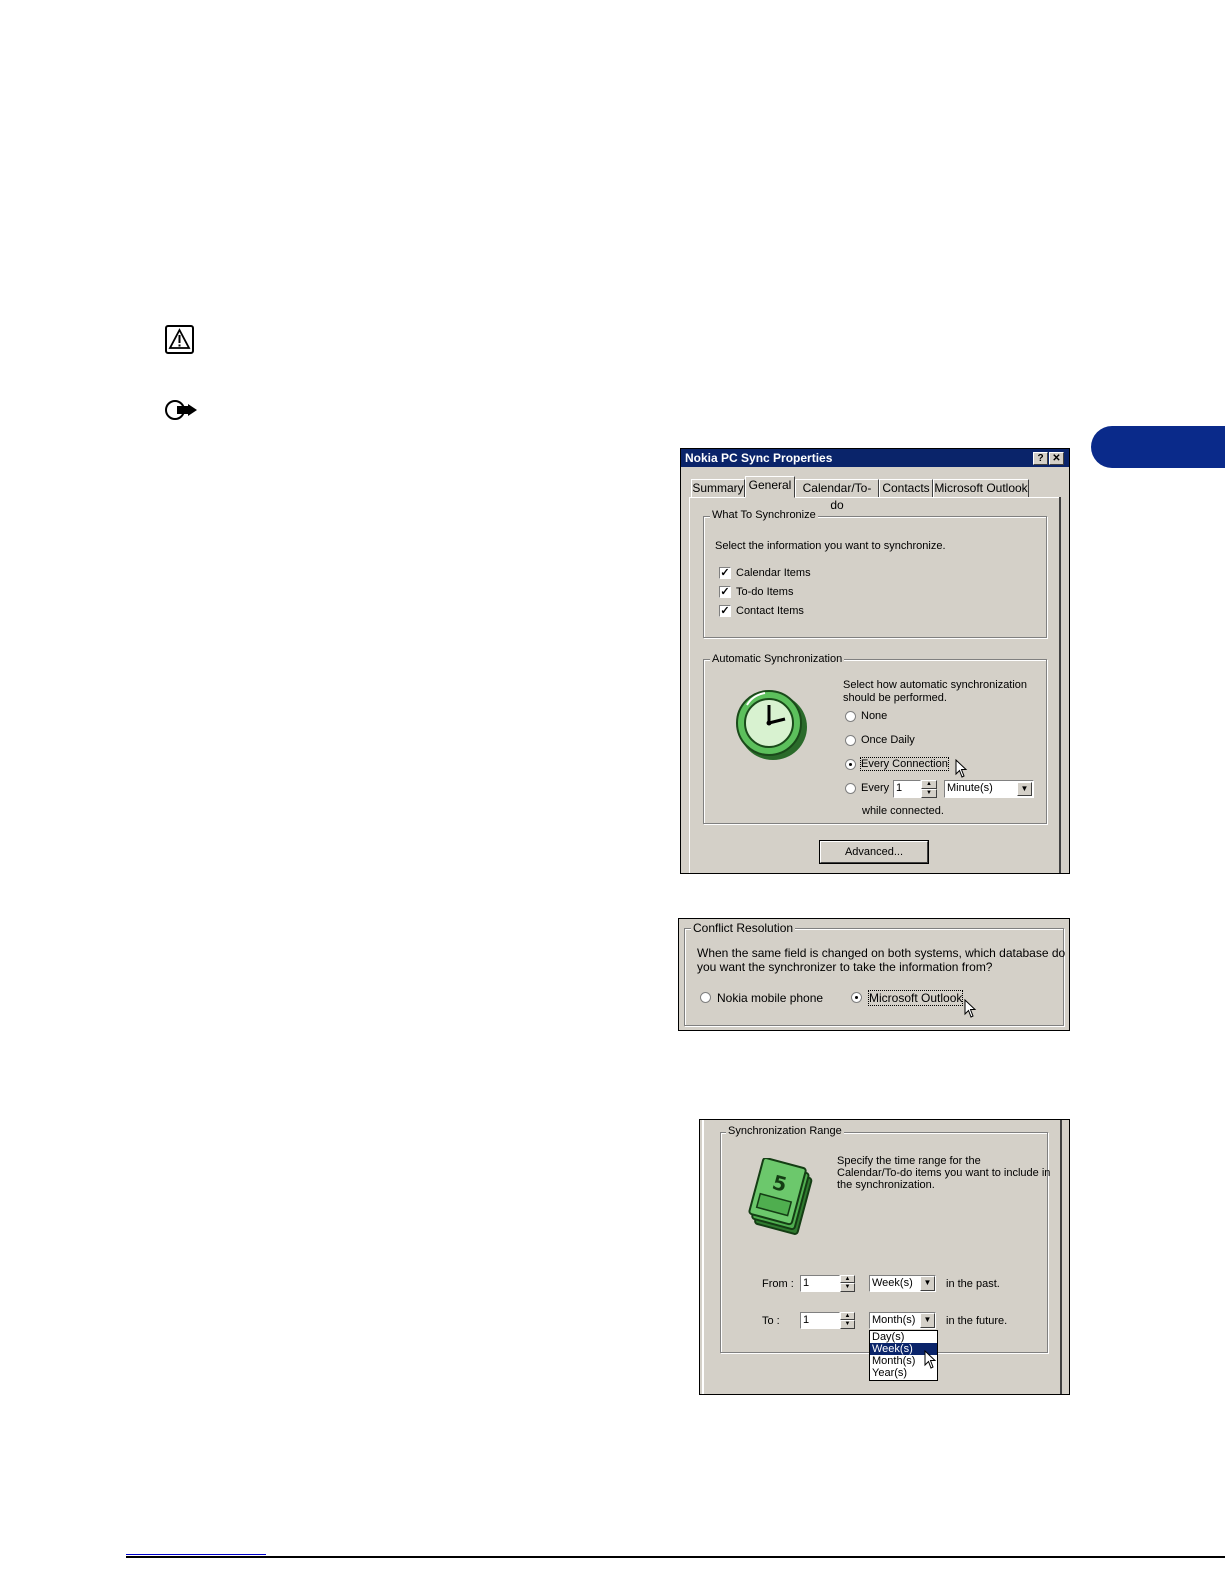 This screenshot has width=1225, height=1585. What do you see at coordinates (973, 1284) in the screenshot?
I see `from-suffix: in the past.` at bounding box center [973, 1284].